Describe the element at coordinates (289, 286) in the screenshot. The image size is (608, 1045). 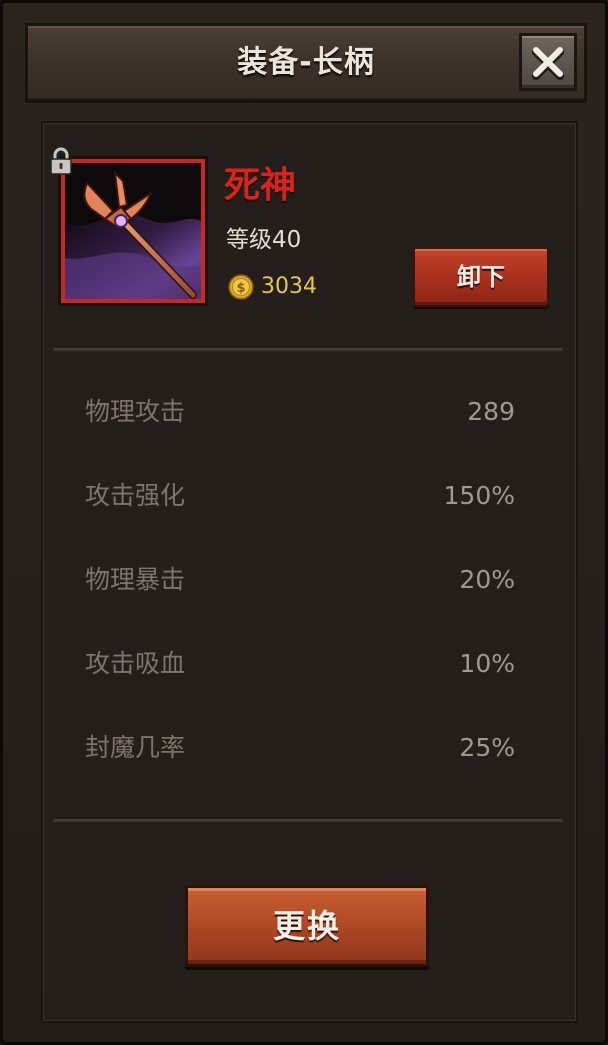
I see `item-price: 3034` at that location.